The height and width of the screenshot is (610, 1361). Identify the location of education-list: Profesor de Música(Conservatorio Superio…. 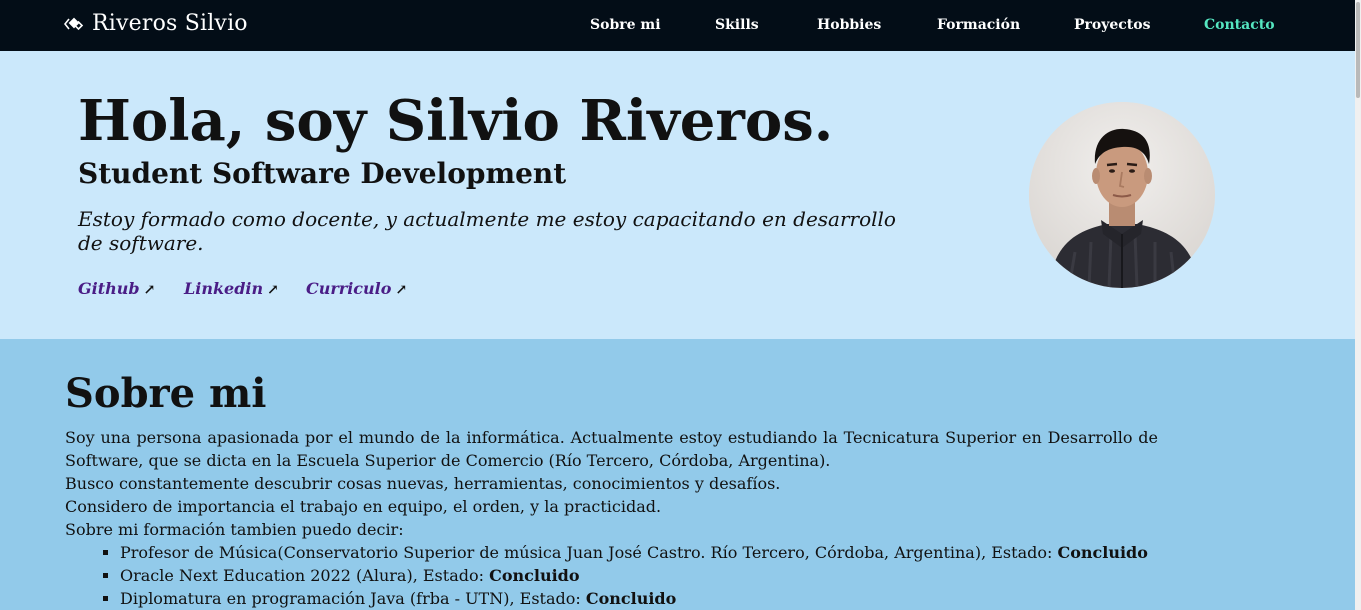
(611, 575).